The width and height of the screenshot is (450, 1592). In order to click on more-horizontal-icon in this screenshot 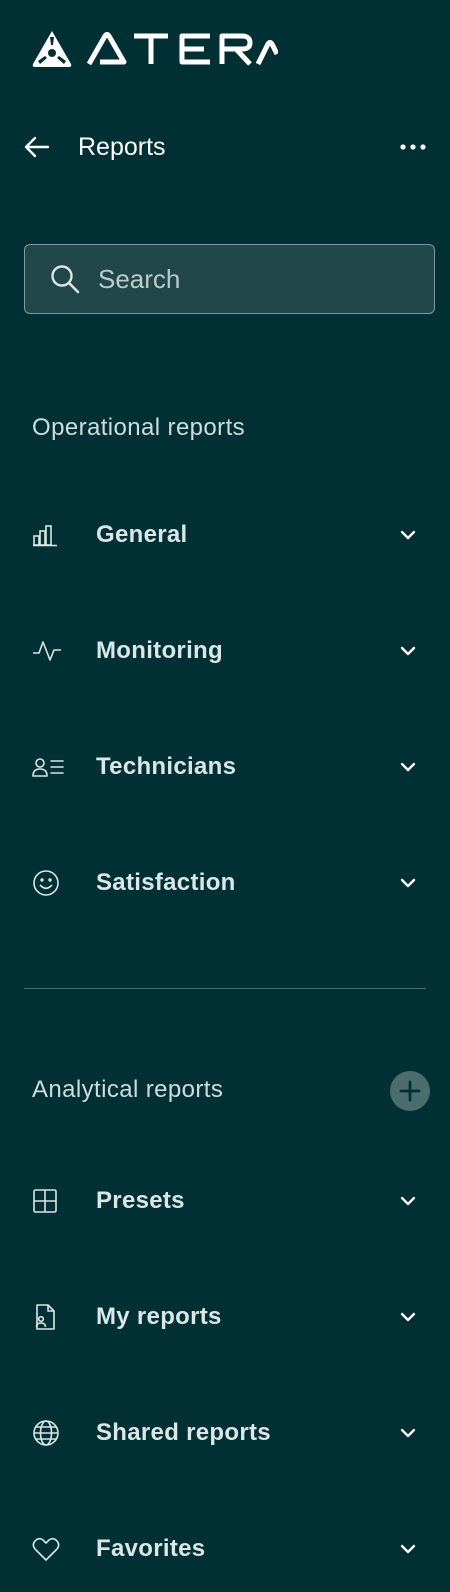, I will do `click(413, 147)`.